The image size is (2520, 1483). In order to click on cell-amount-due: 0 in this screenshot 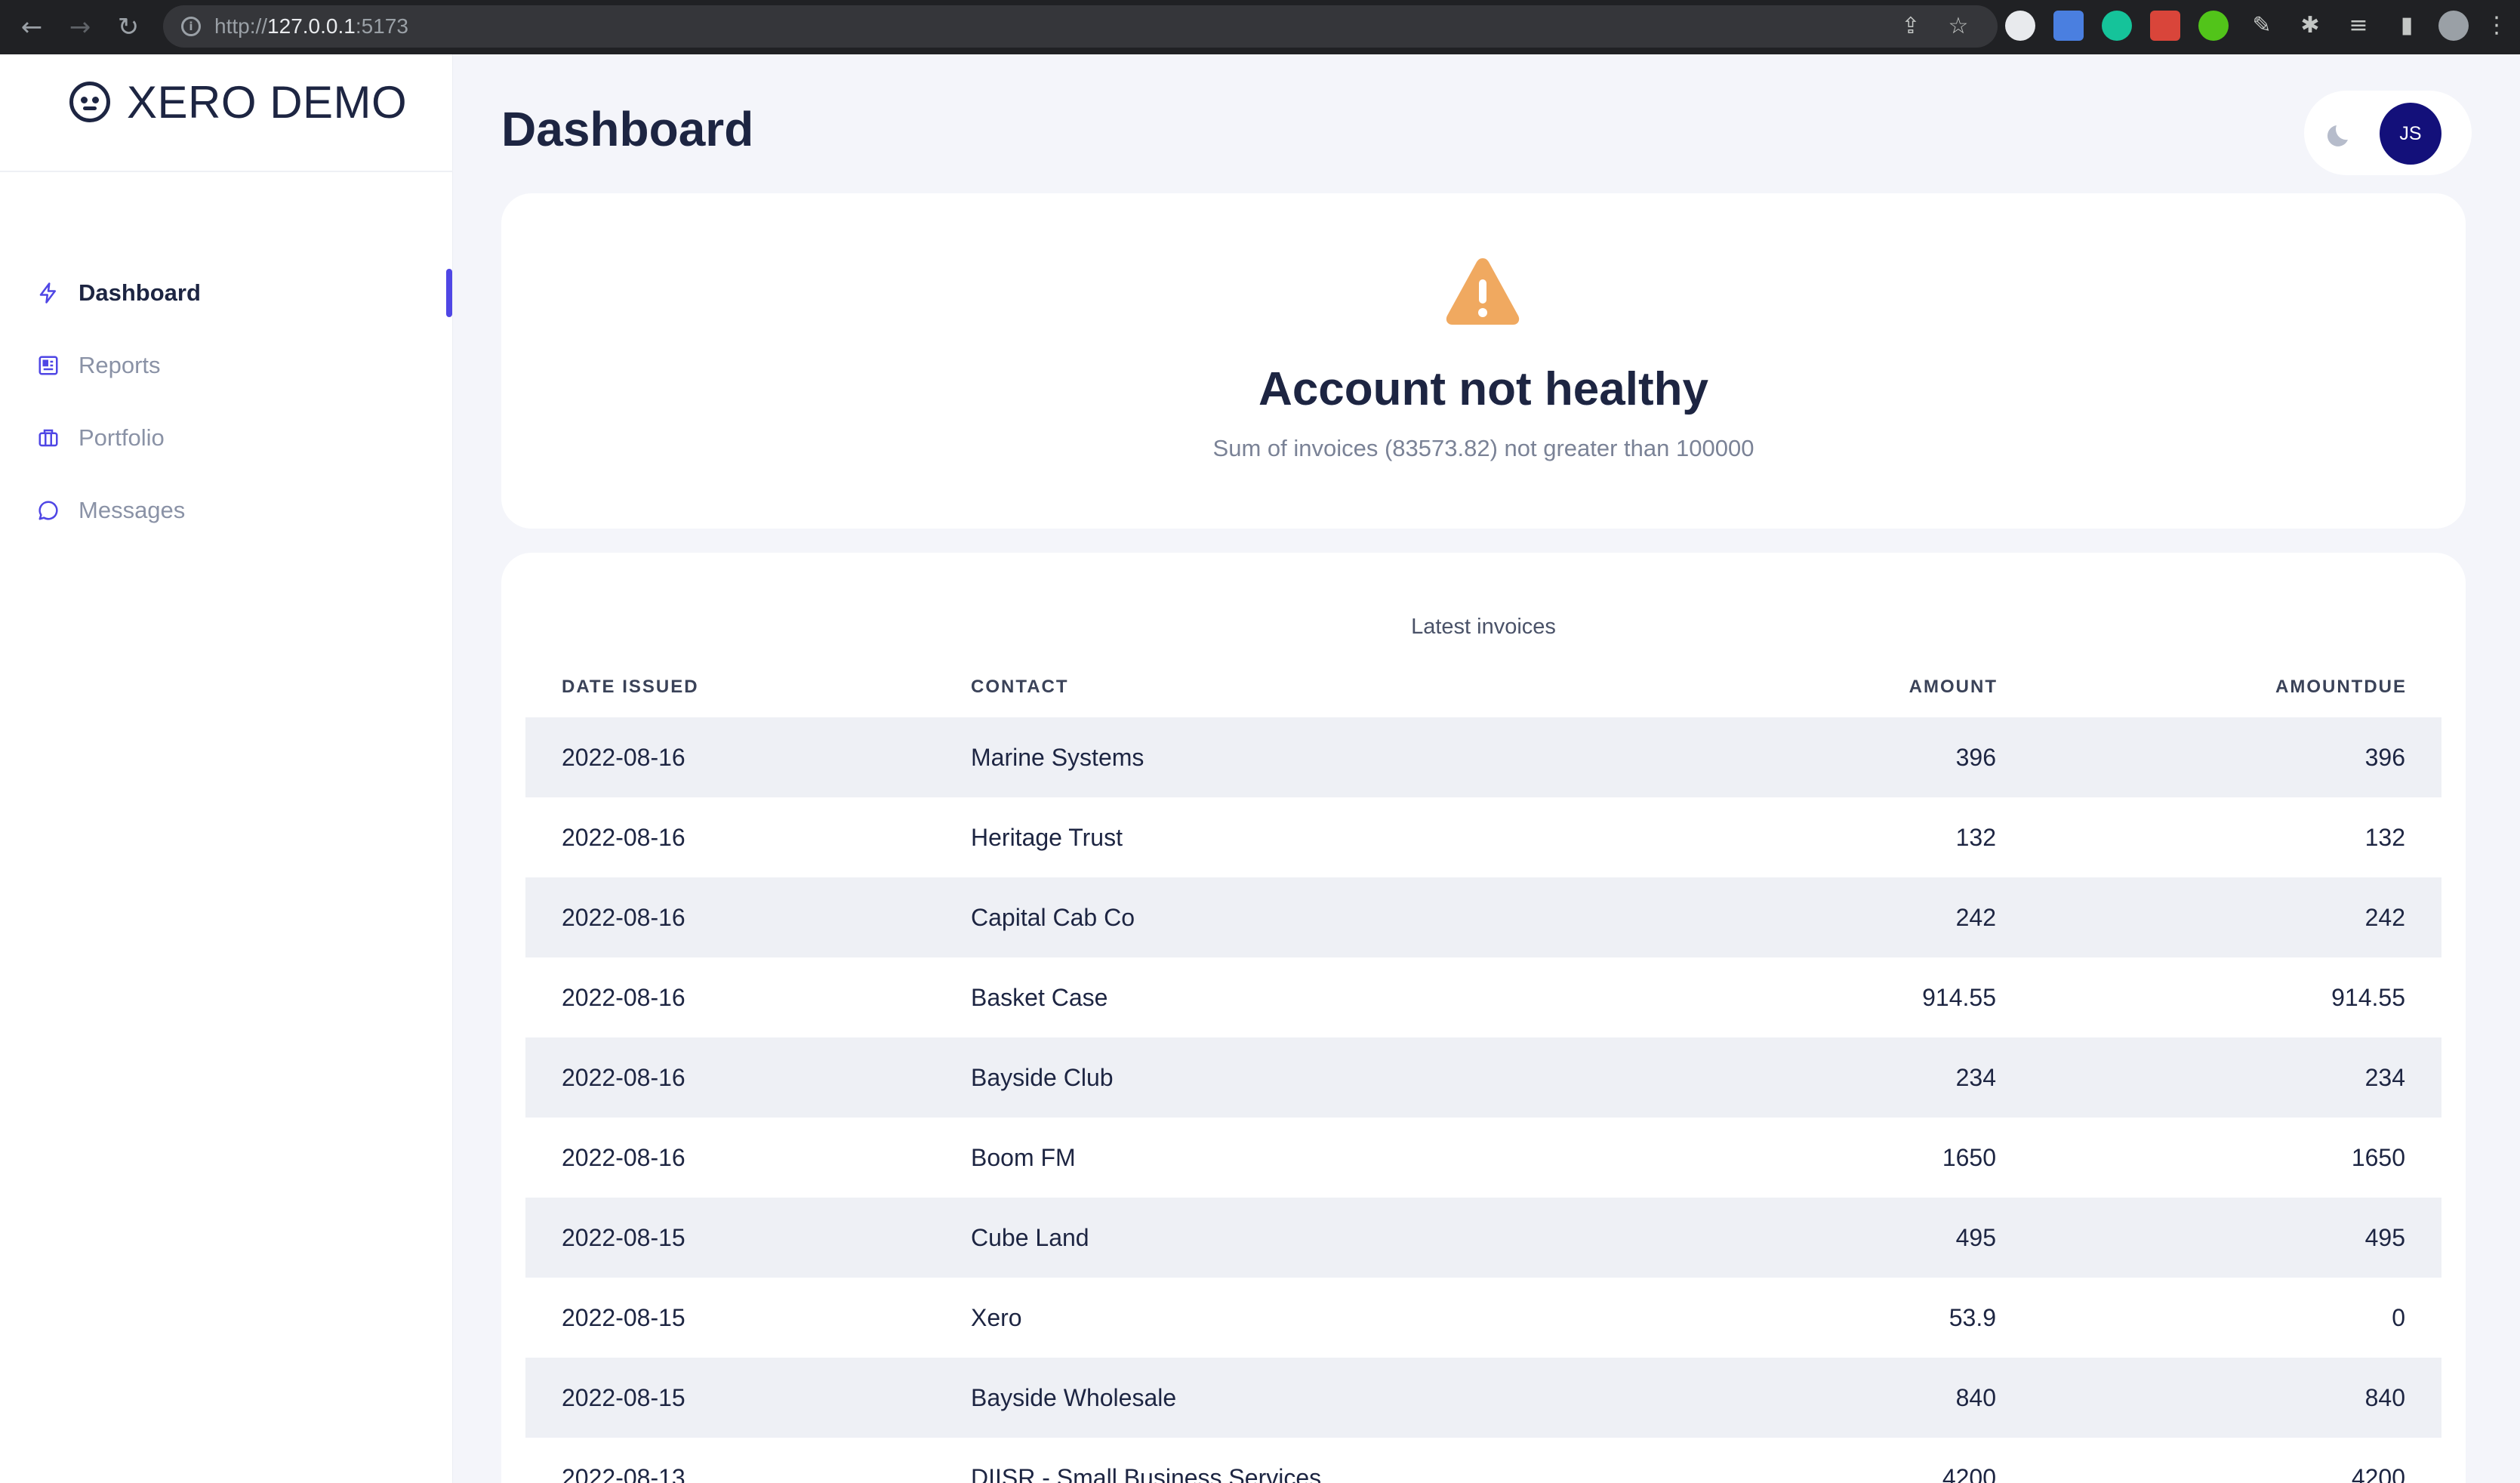, I will do `click(2398, 1317)`.